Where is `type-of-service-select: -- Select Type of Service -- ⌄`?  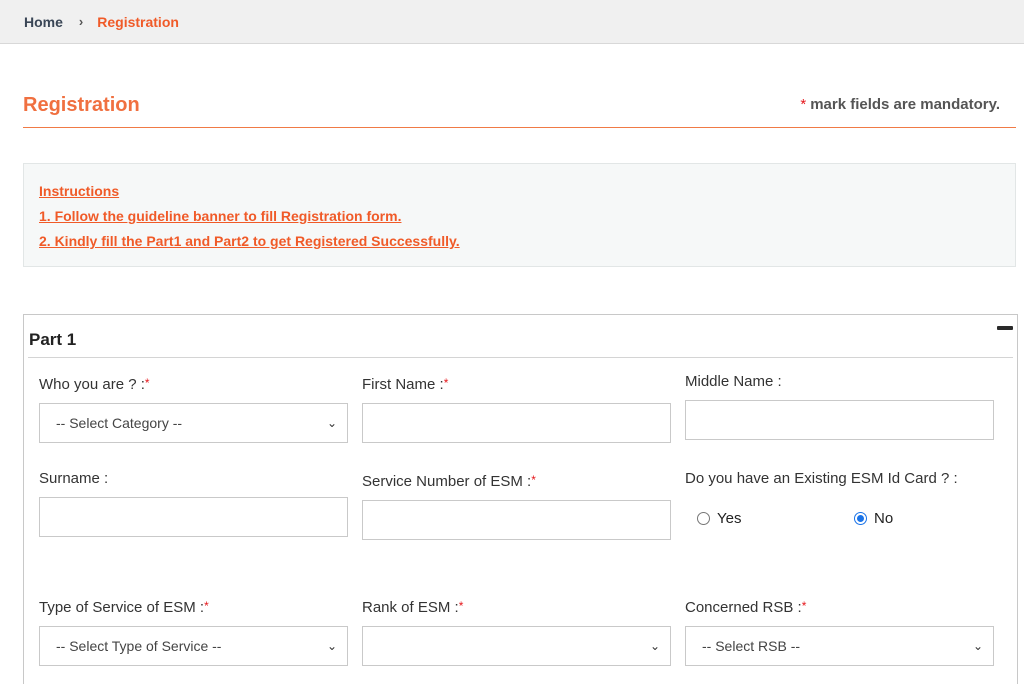 type-of-service-select: -- Select Type of Service -- ⌄ is located at coordinates (193, 646).